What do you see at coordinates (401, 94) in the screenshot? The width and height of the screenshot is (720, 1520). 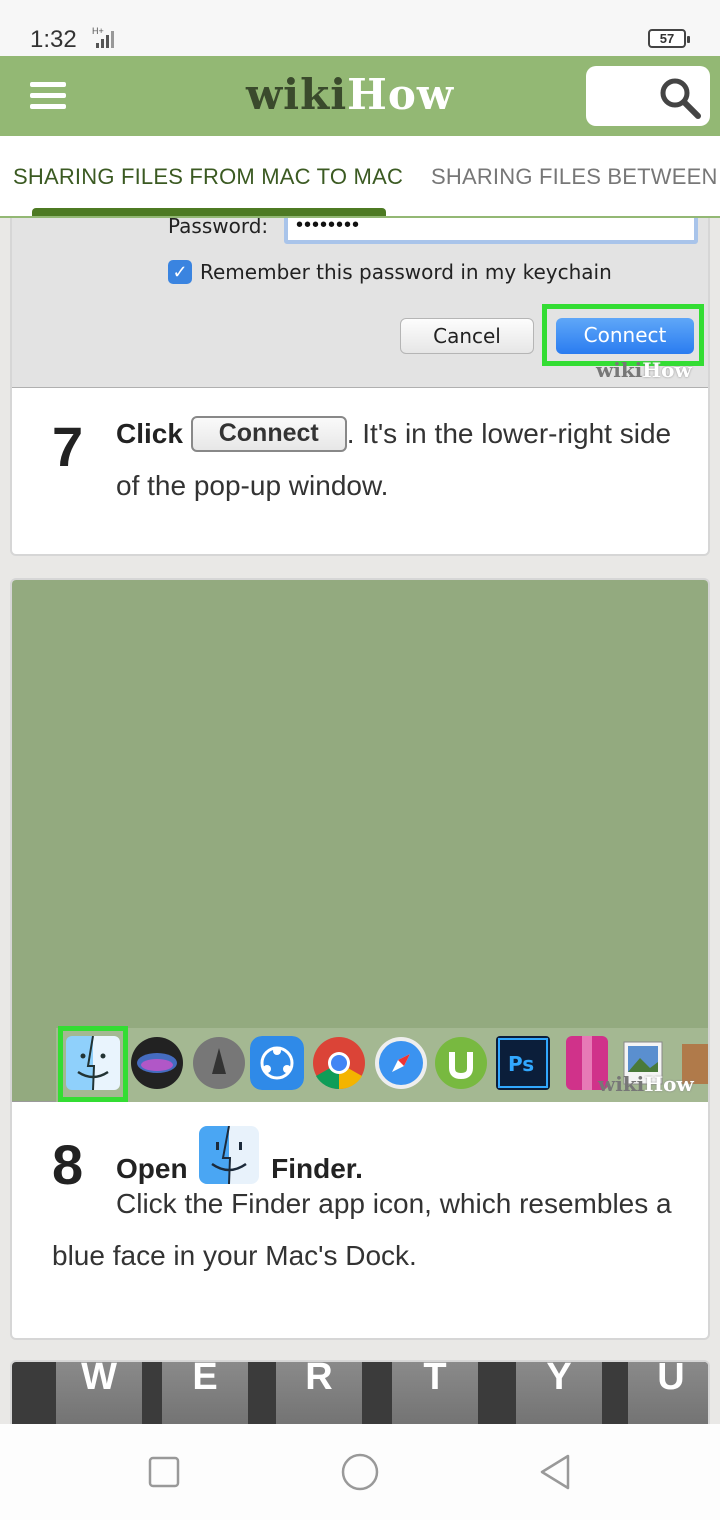 I see `logo-how: How` at bounding box center [401, 94].